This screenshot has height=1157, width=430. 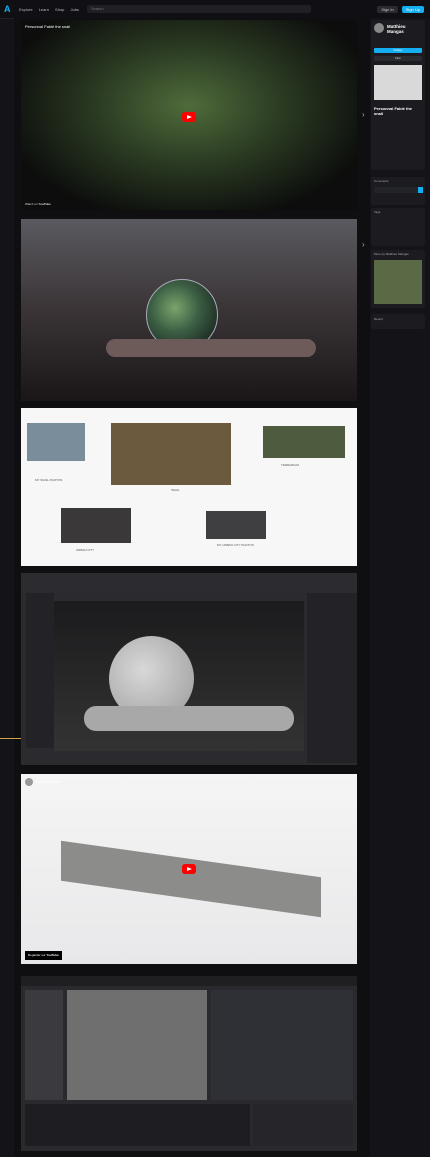 I want to click on label-terrarium: TERRARIUM, so click(x=290, y=465).